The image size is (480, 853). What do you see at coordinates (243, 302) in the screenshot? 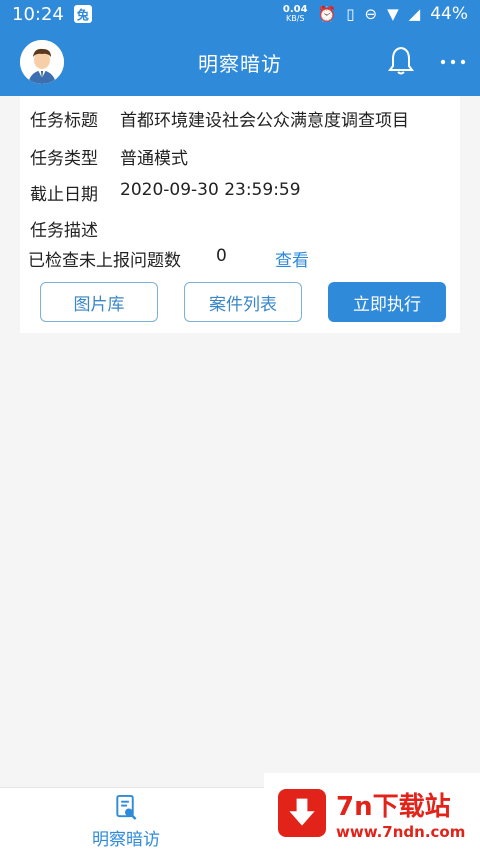
I see `case-list-button: 案件列表` at bounding box center [243, 302].